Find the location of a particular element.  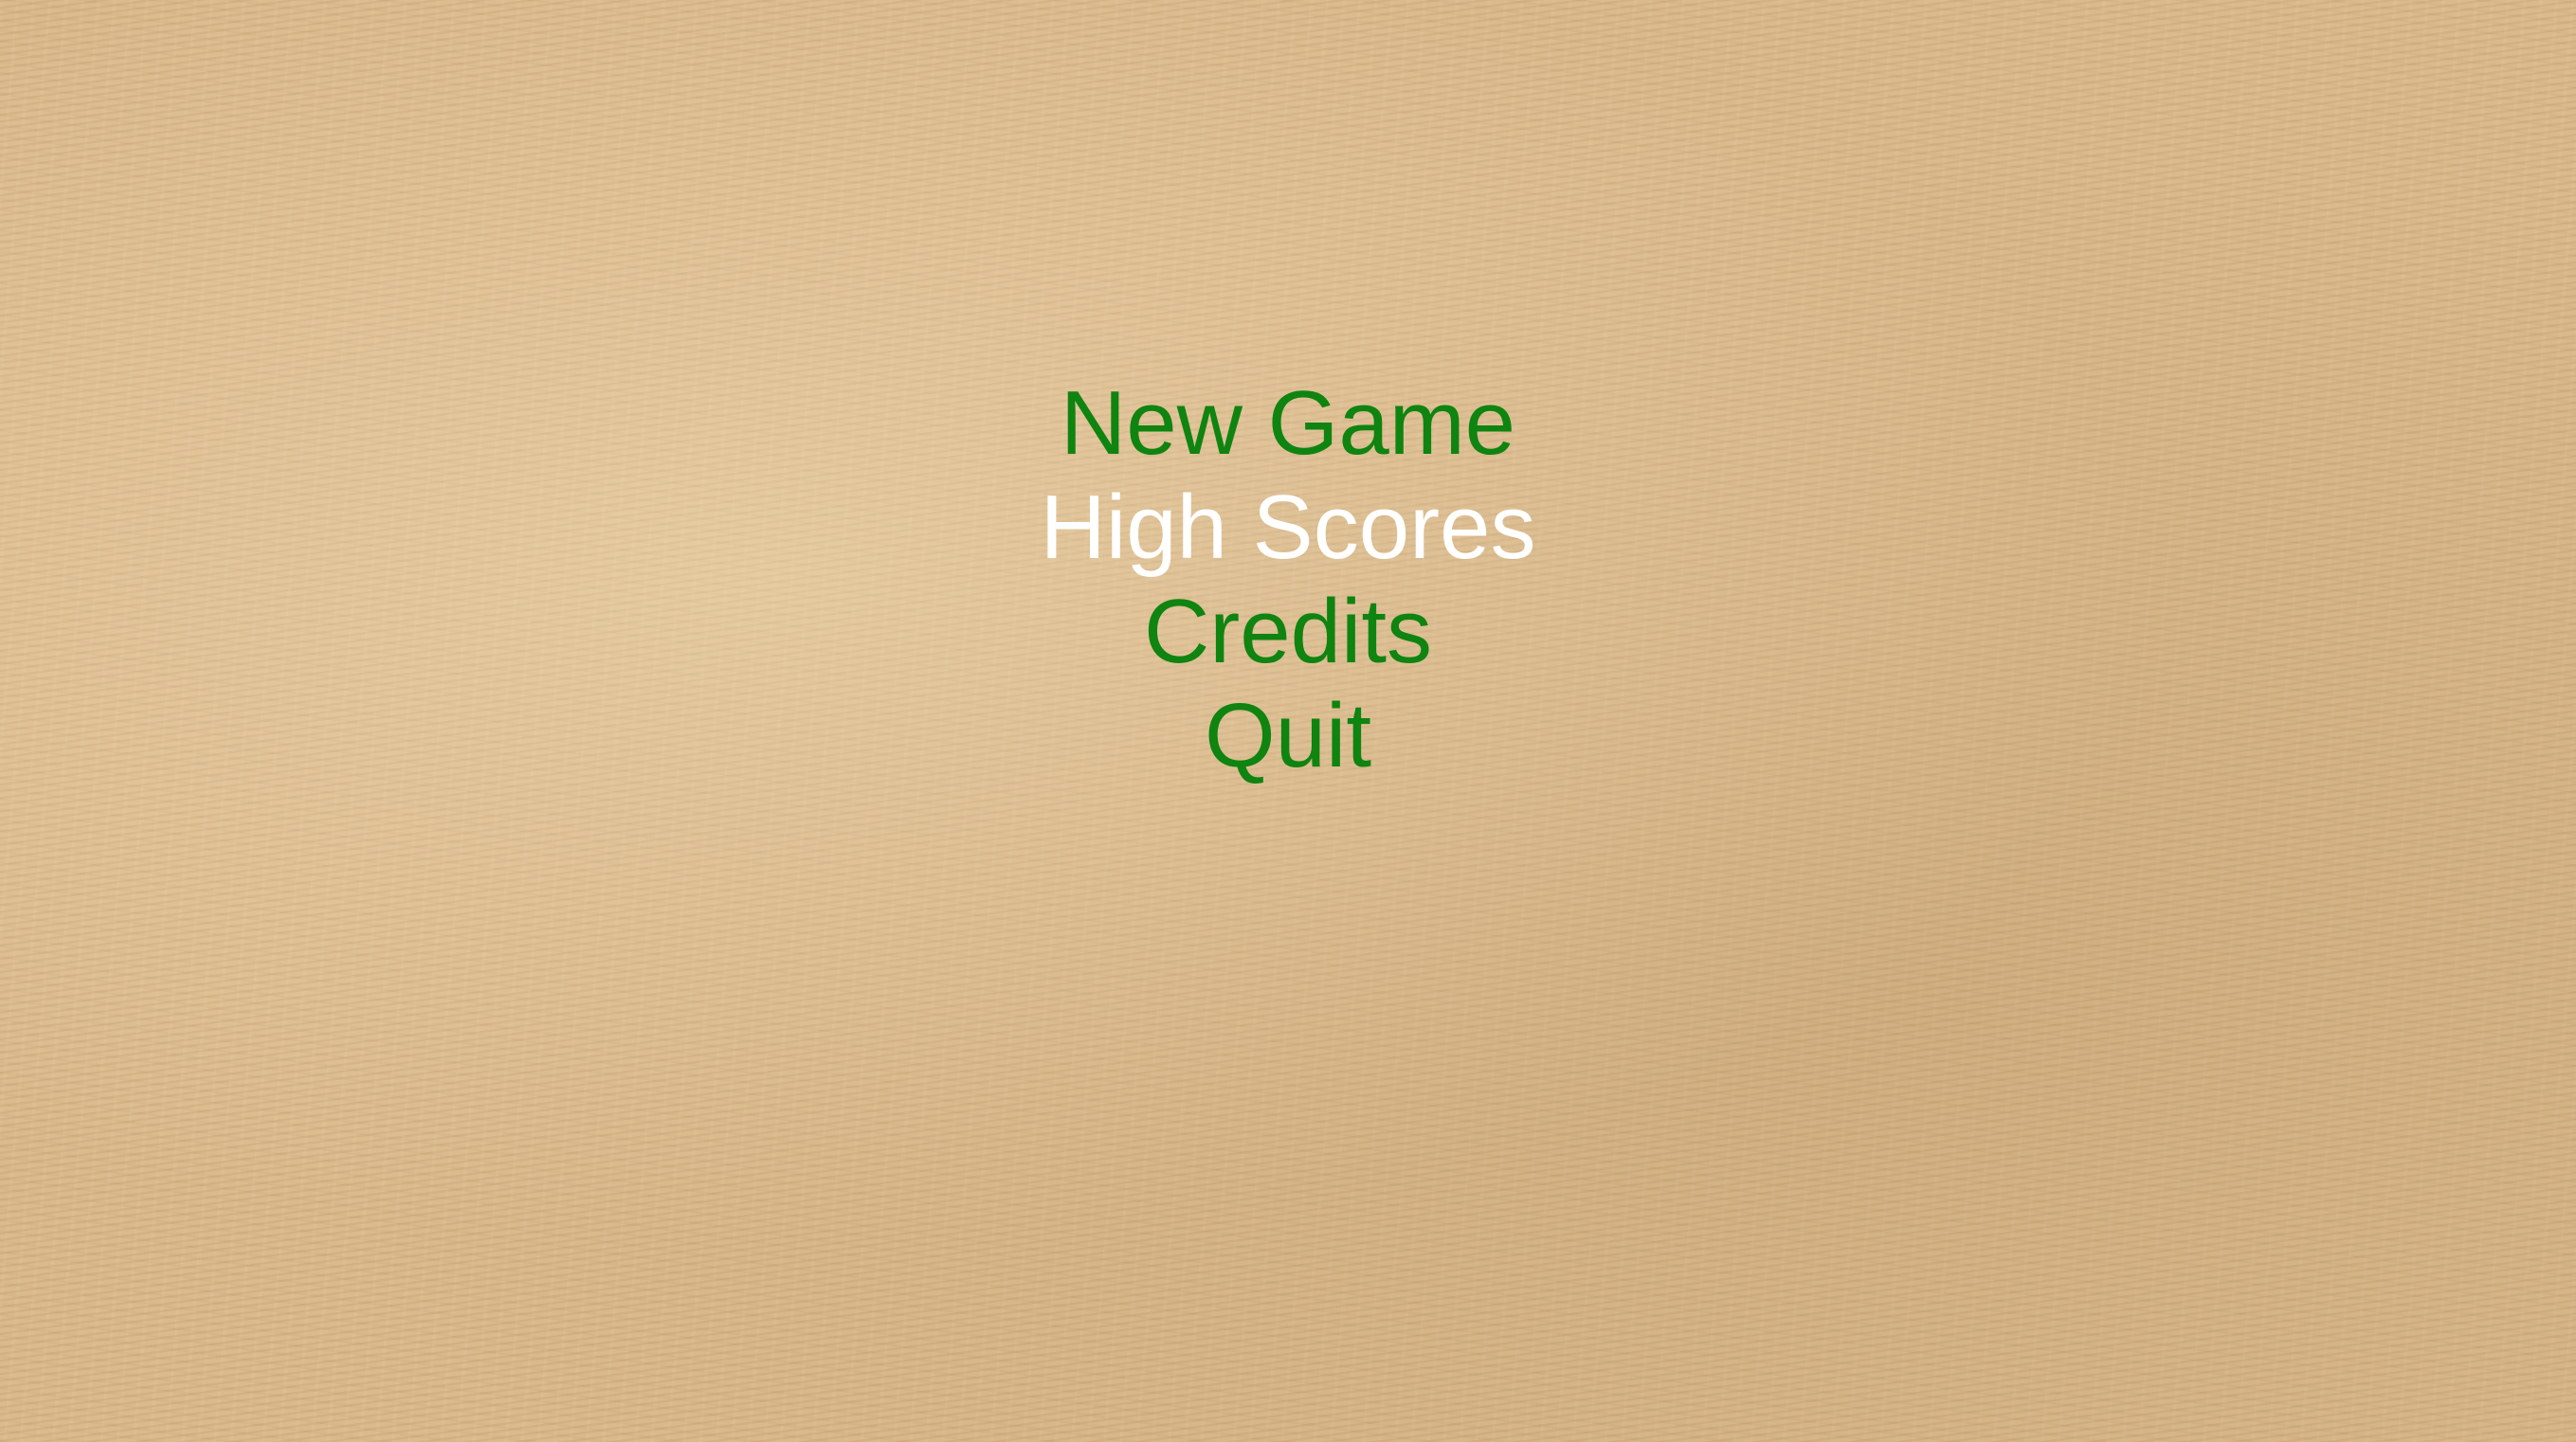

menu-item-high-scores: High Scores is located at coordinates (1288, 528).